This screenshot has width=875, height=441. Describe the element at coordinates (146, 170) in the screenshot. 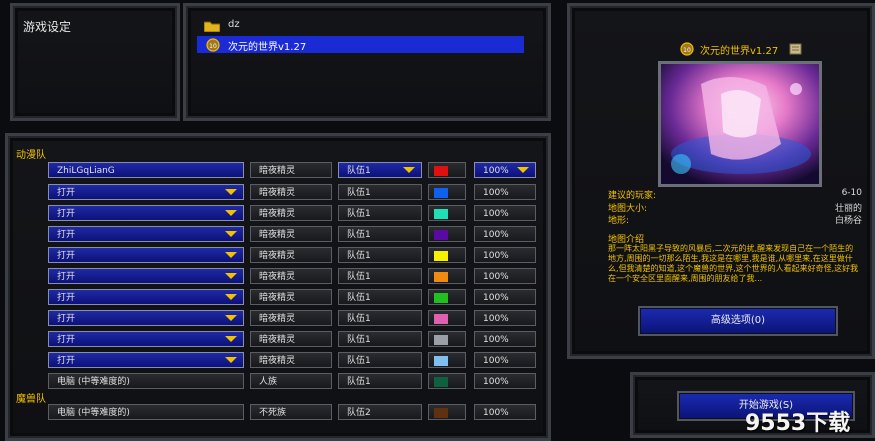

I see `player-slot-dropdown: ZhiLGqLianG` at that location.